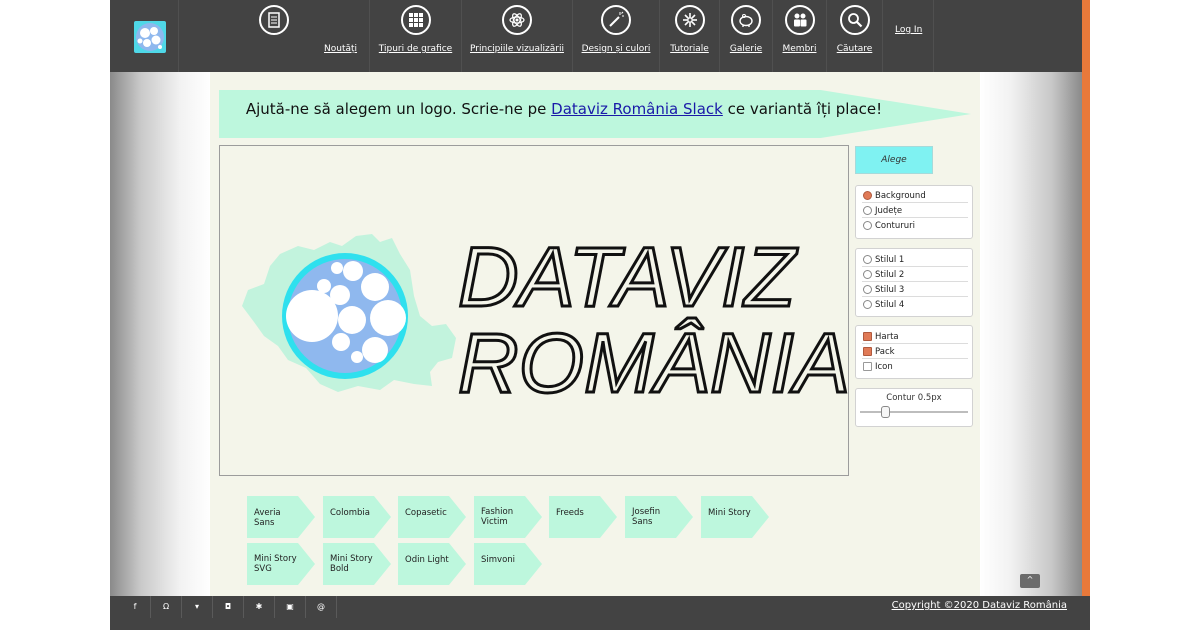 This screenshot has width=1200, height=630. What do you see at coordinates (637, 109) in the screenshot?
I see `slack-link: Dataviz România Slack` at bounding box center [637, 109].